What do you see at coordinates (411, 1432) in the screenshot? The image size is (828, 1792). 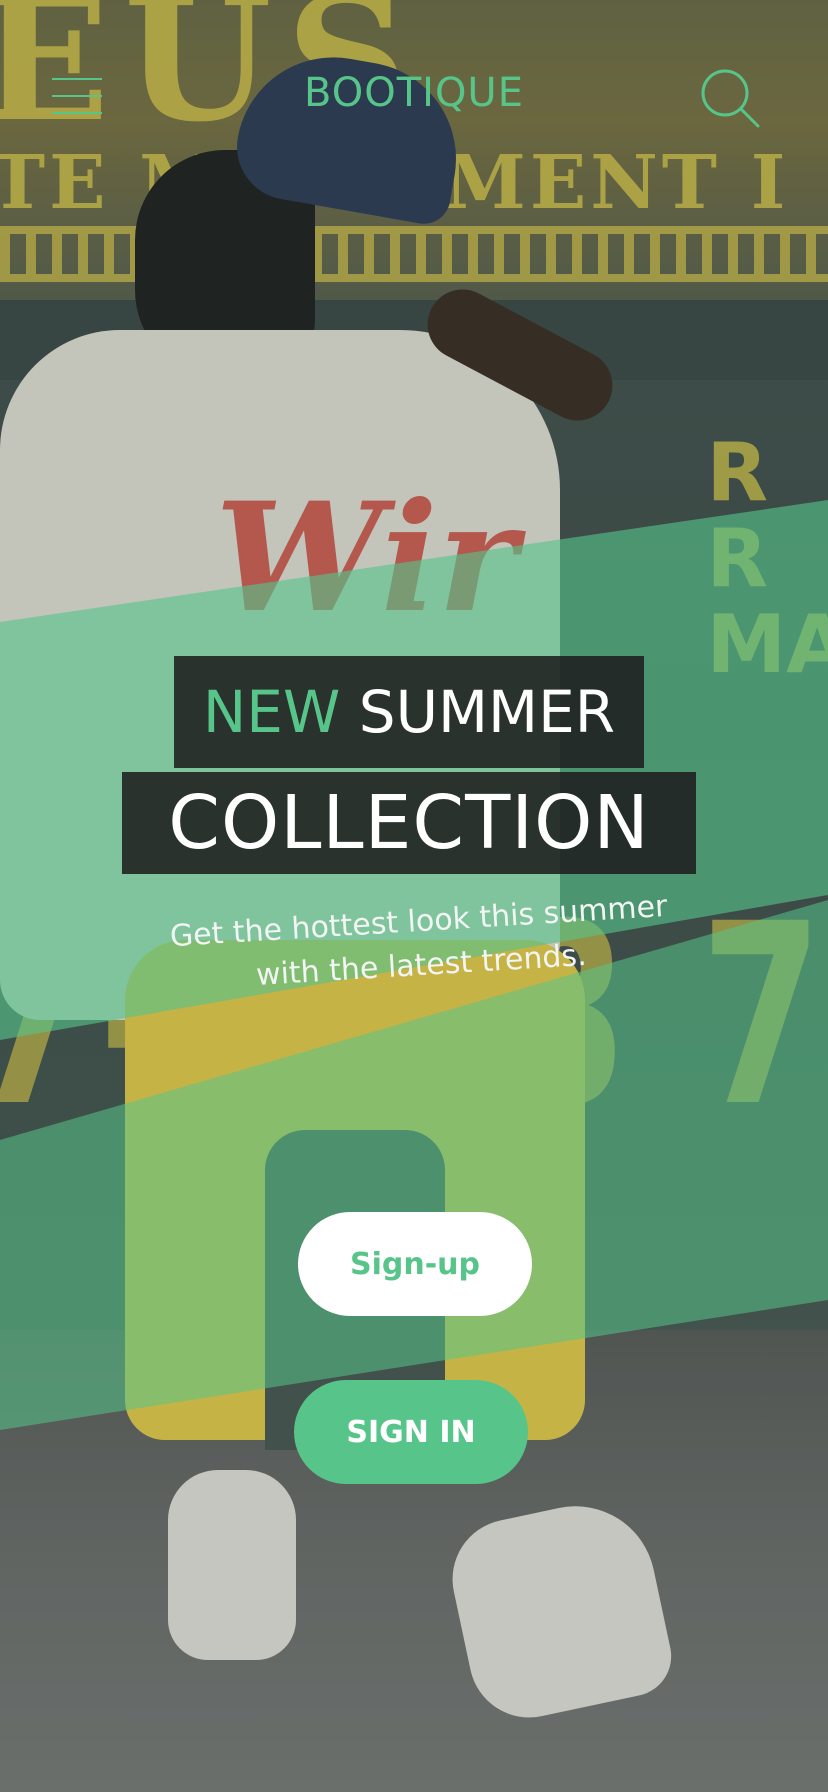 I see `signin-button: SIGN IN` at bounding box center [411, 1432].